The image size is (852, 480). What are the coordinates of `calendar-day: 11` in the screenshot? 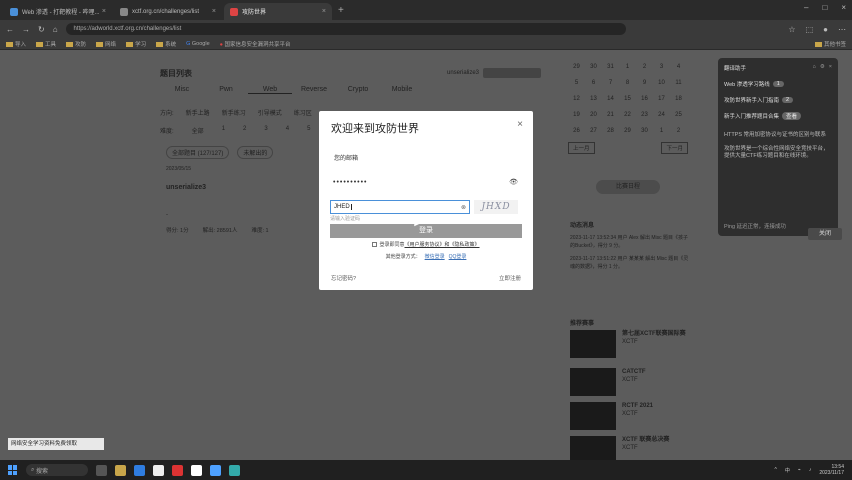 It's located at (678, 83).